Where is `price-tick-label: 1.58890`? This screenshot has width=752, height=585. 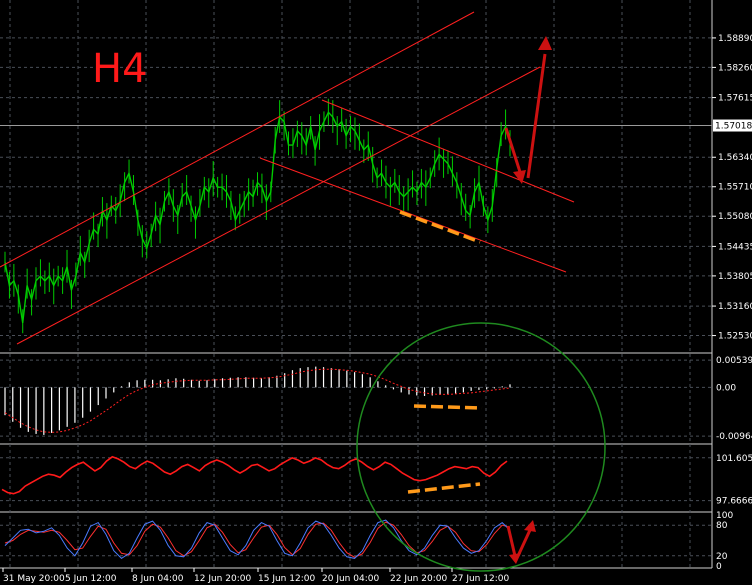 price-tick-label: 1.58890 is located at coordinates (735, 39).